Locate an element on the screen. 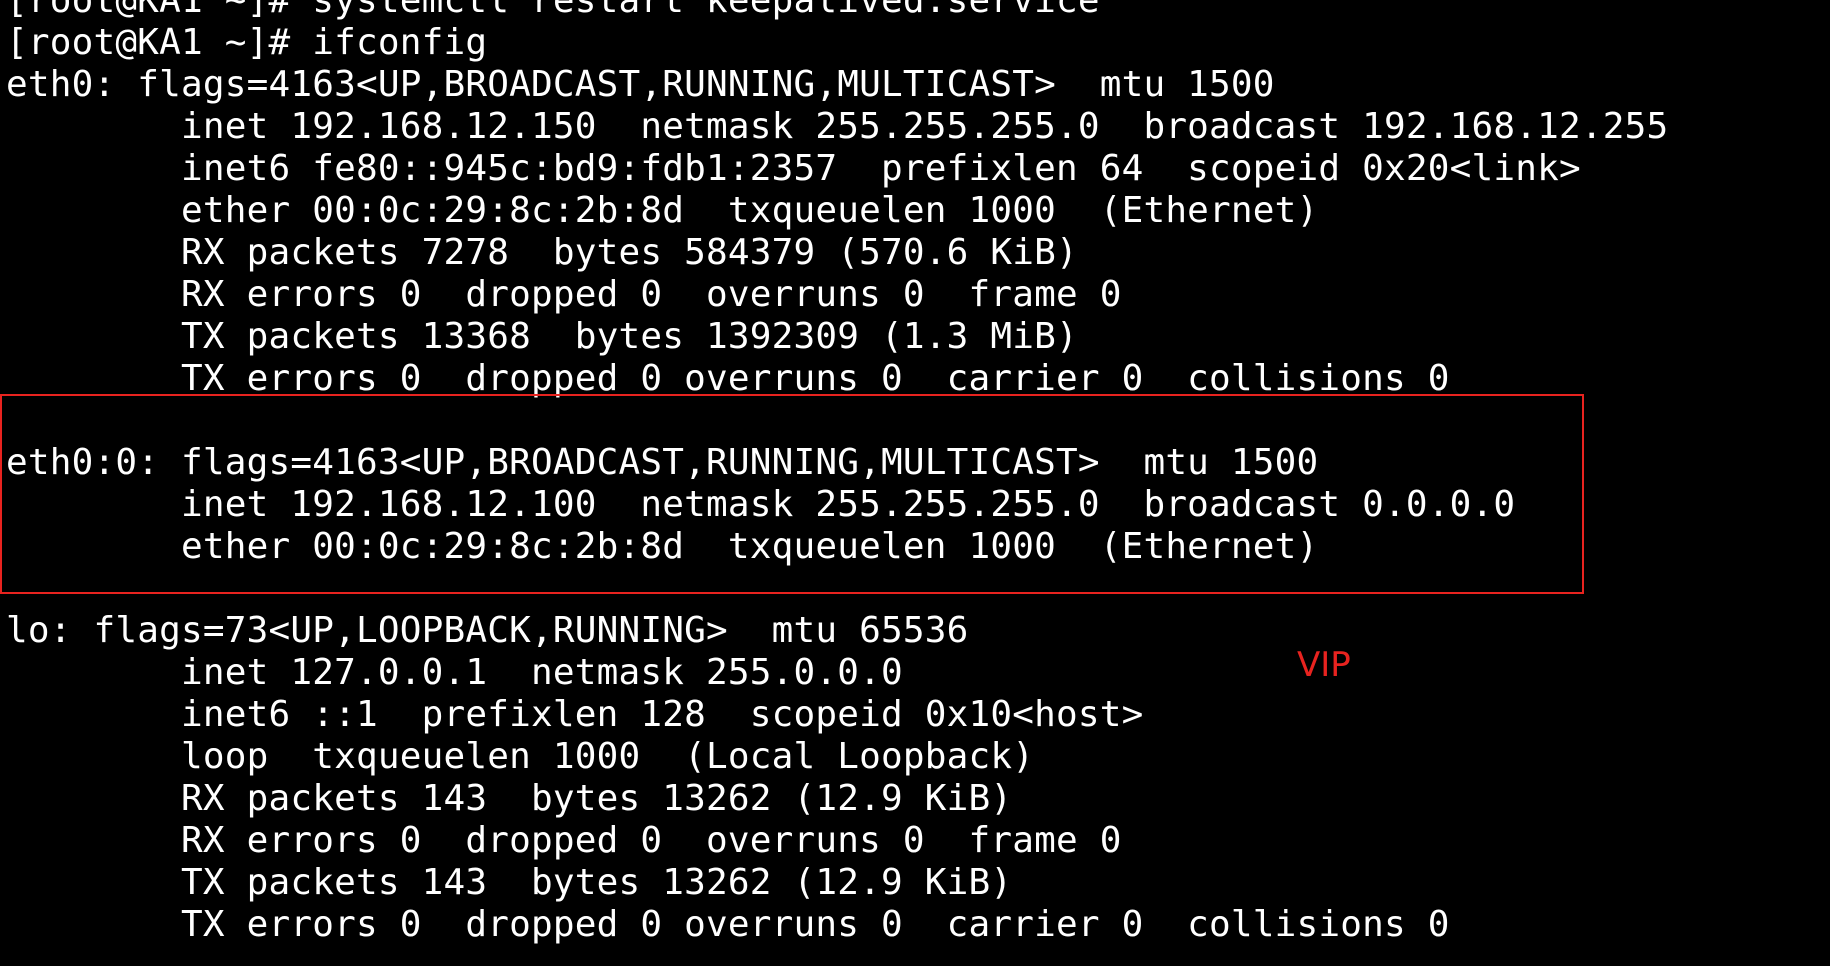  terminal-line: TX packets 13368 bytes 1392309 (1.3 MiB) is located at coordinates (542, 336).